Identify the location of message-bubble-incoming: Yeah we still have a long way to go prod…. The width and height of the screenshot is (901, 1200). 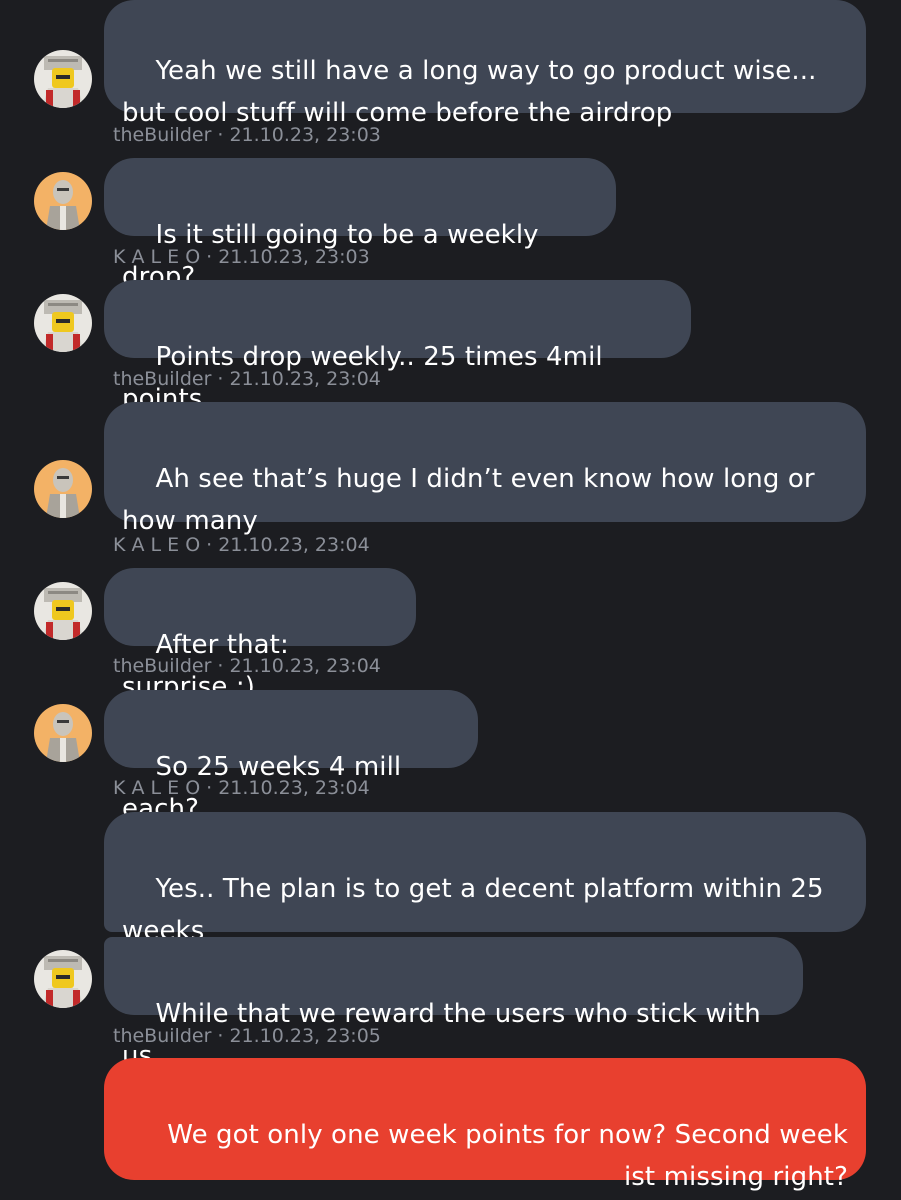
(485, 64).